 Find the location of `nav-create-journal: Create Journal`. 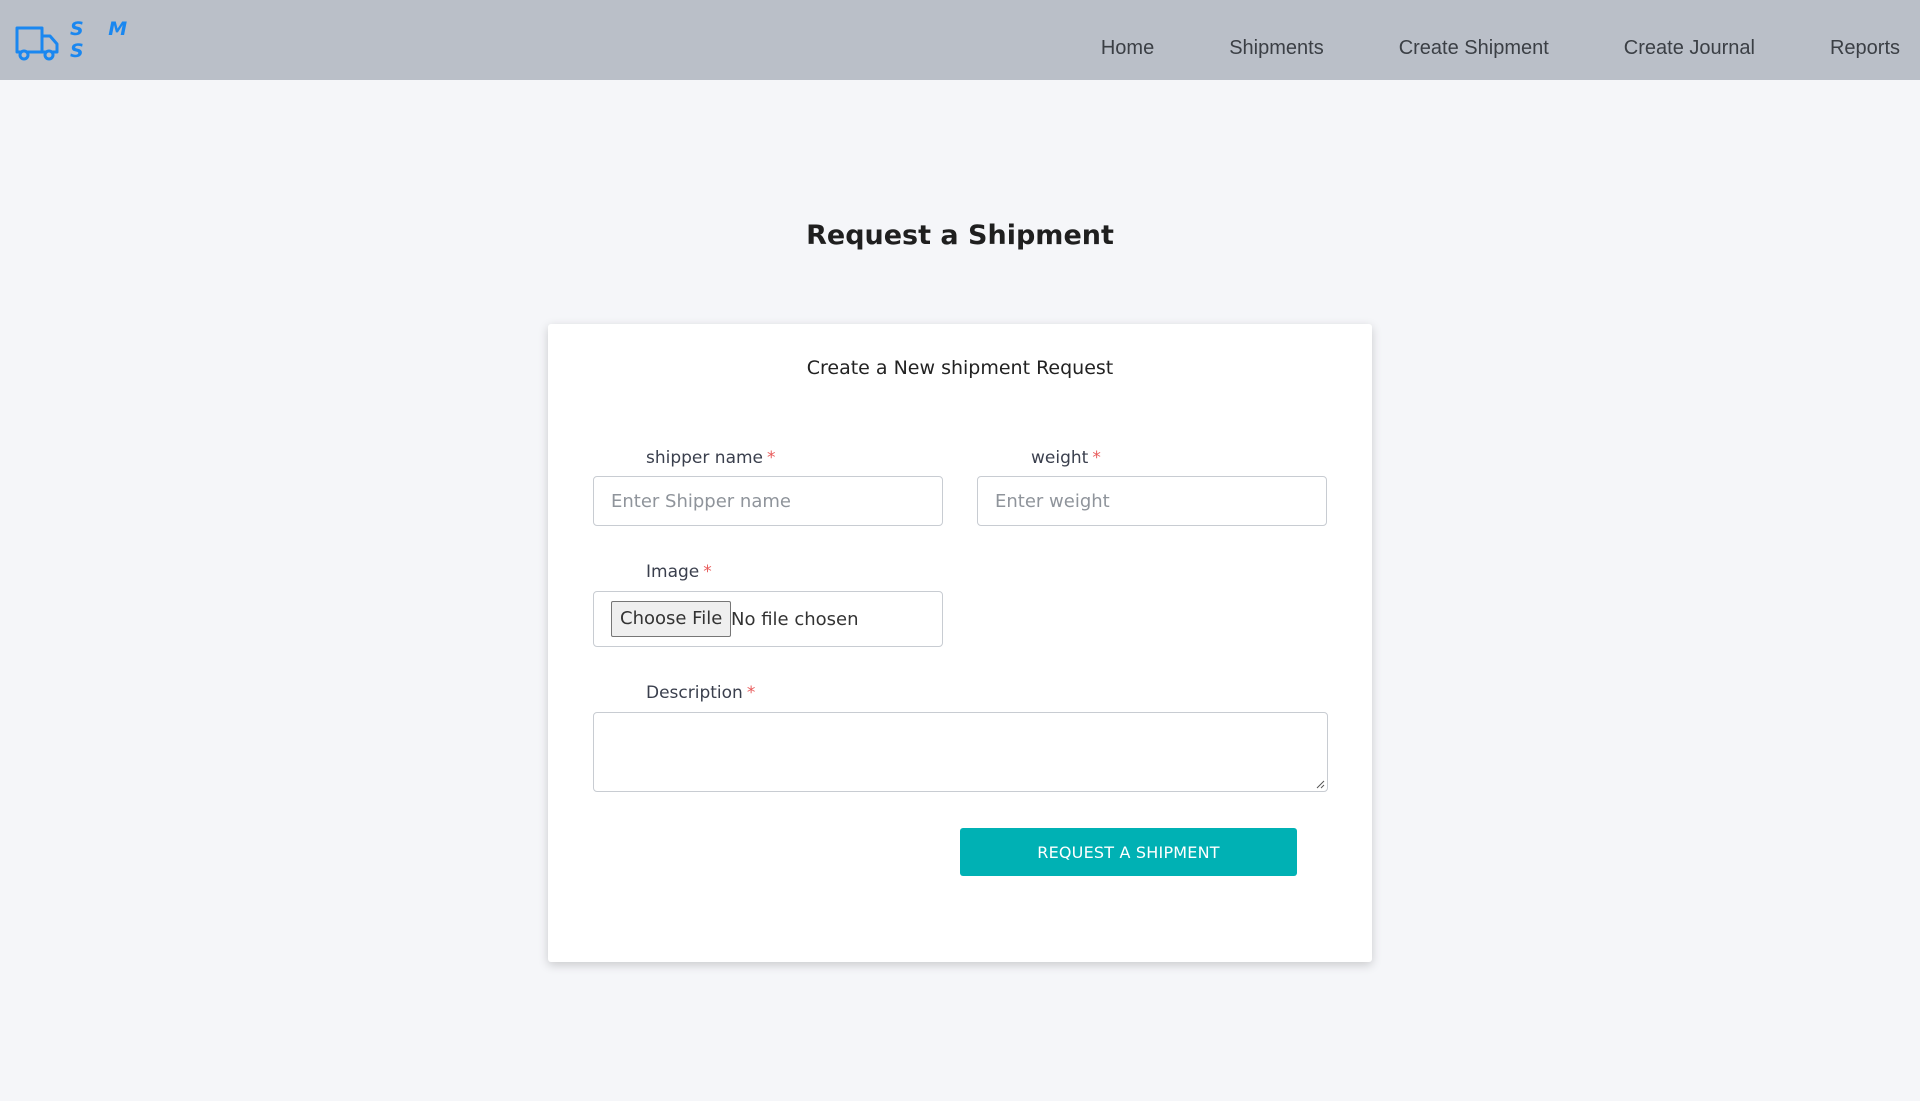

nav-create-journal: Create Journal is located at coordinates (1689, 40).